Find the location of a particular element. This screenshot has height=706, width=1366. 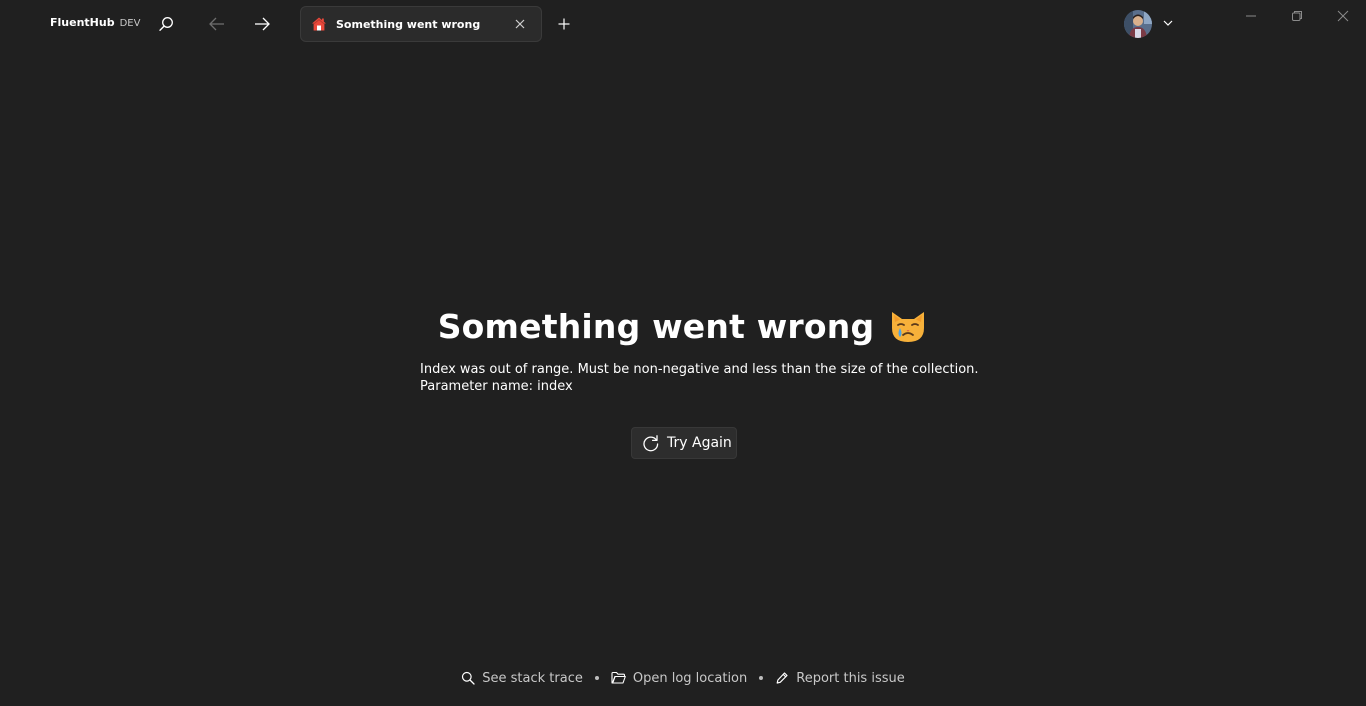

see-stack-trace-label: See stack trace is located at coordinates (532, 678).